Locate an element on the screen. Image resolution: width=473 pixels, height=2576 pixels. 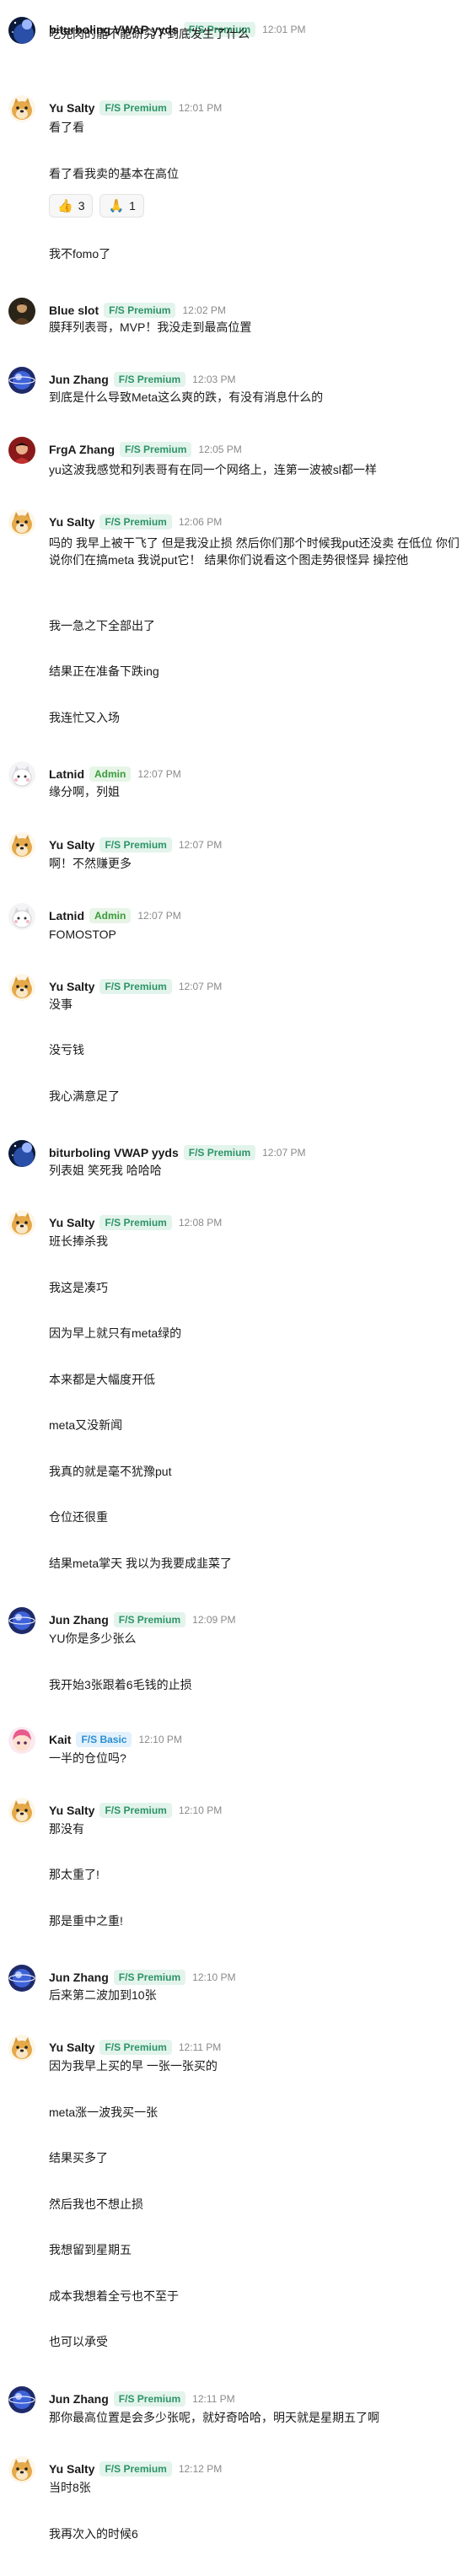
red-avatar is located at coordinates (22, 451).